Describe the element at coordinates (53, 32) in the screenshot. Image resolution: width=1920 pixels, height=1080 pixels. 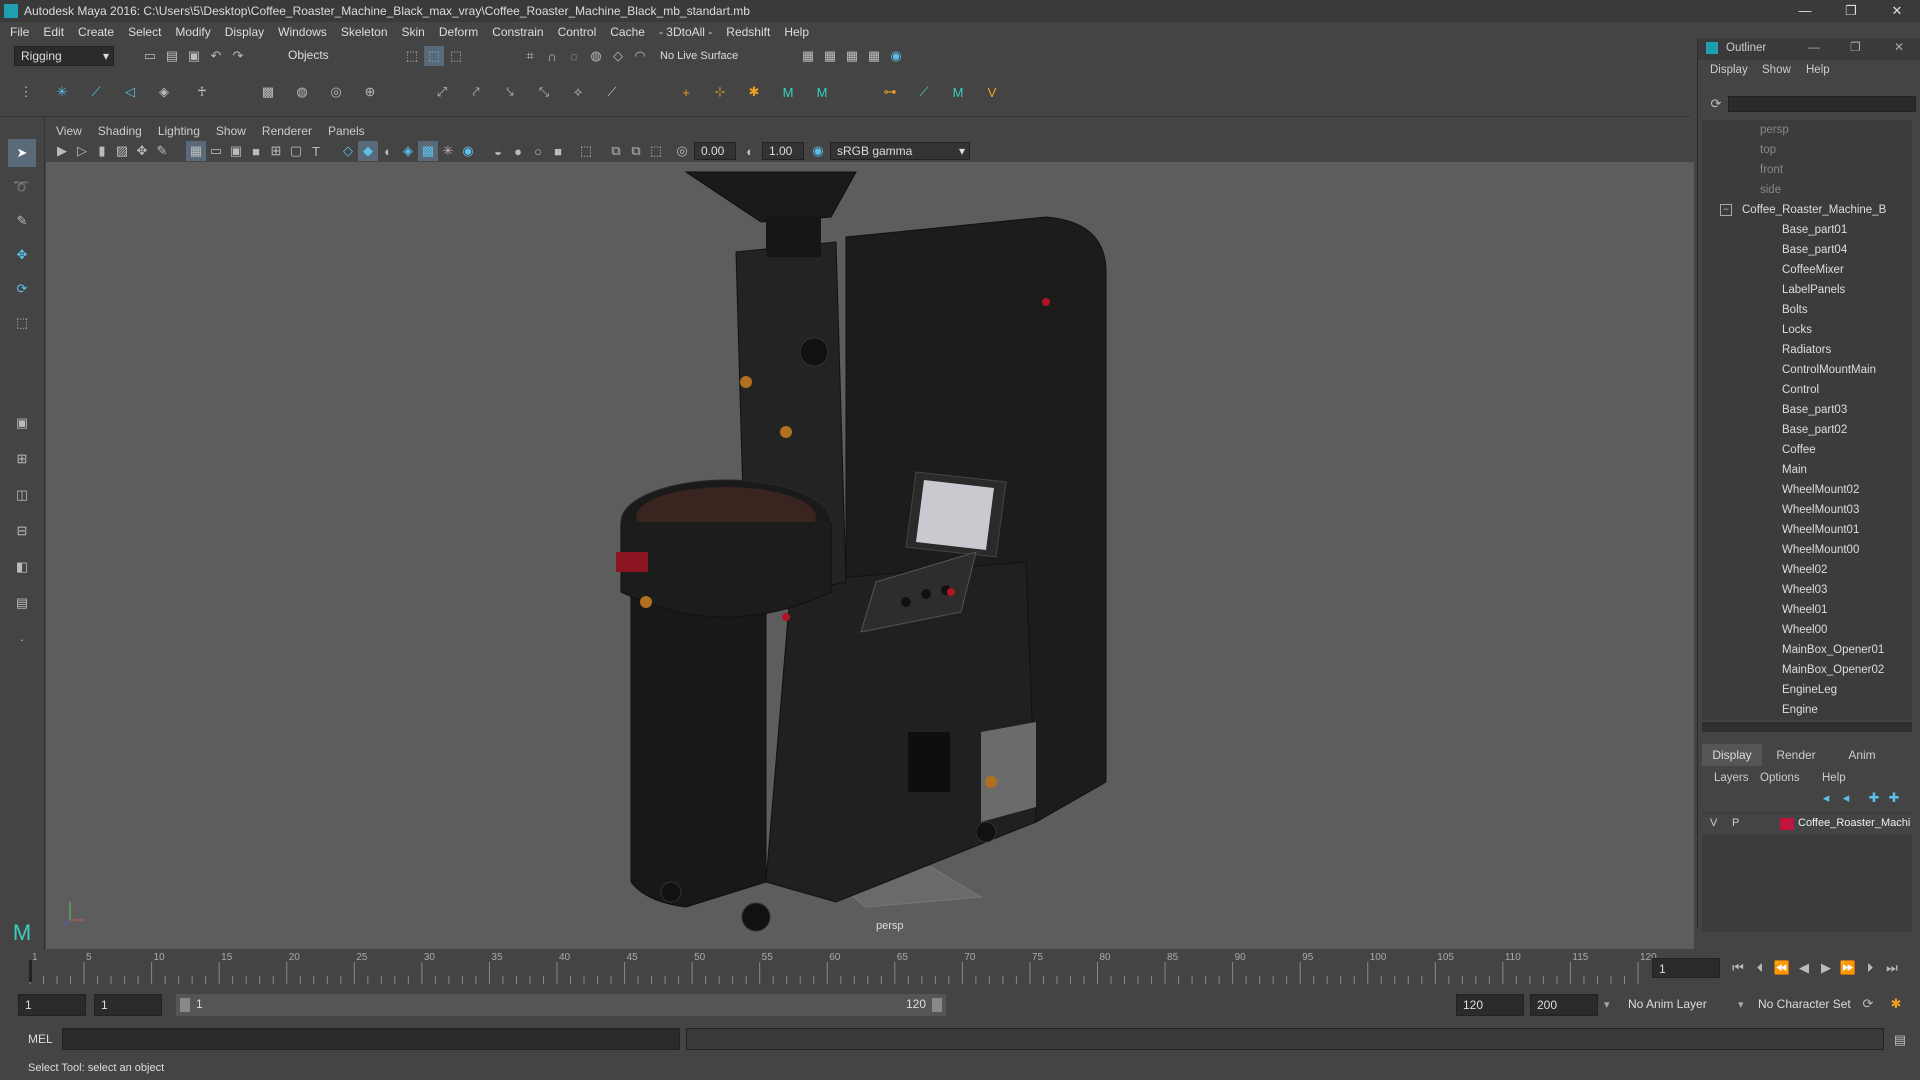
I see `menu-edit: Edit` at that location.